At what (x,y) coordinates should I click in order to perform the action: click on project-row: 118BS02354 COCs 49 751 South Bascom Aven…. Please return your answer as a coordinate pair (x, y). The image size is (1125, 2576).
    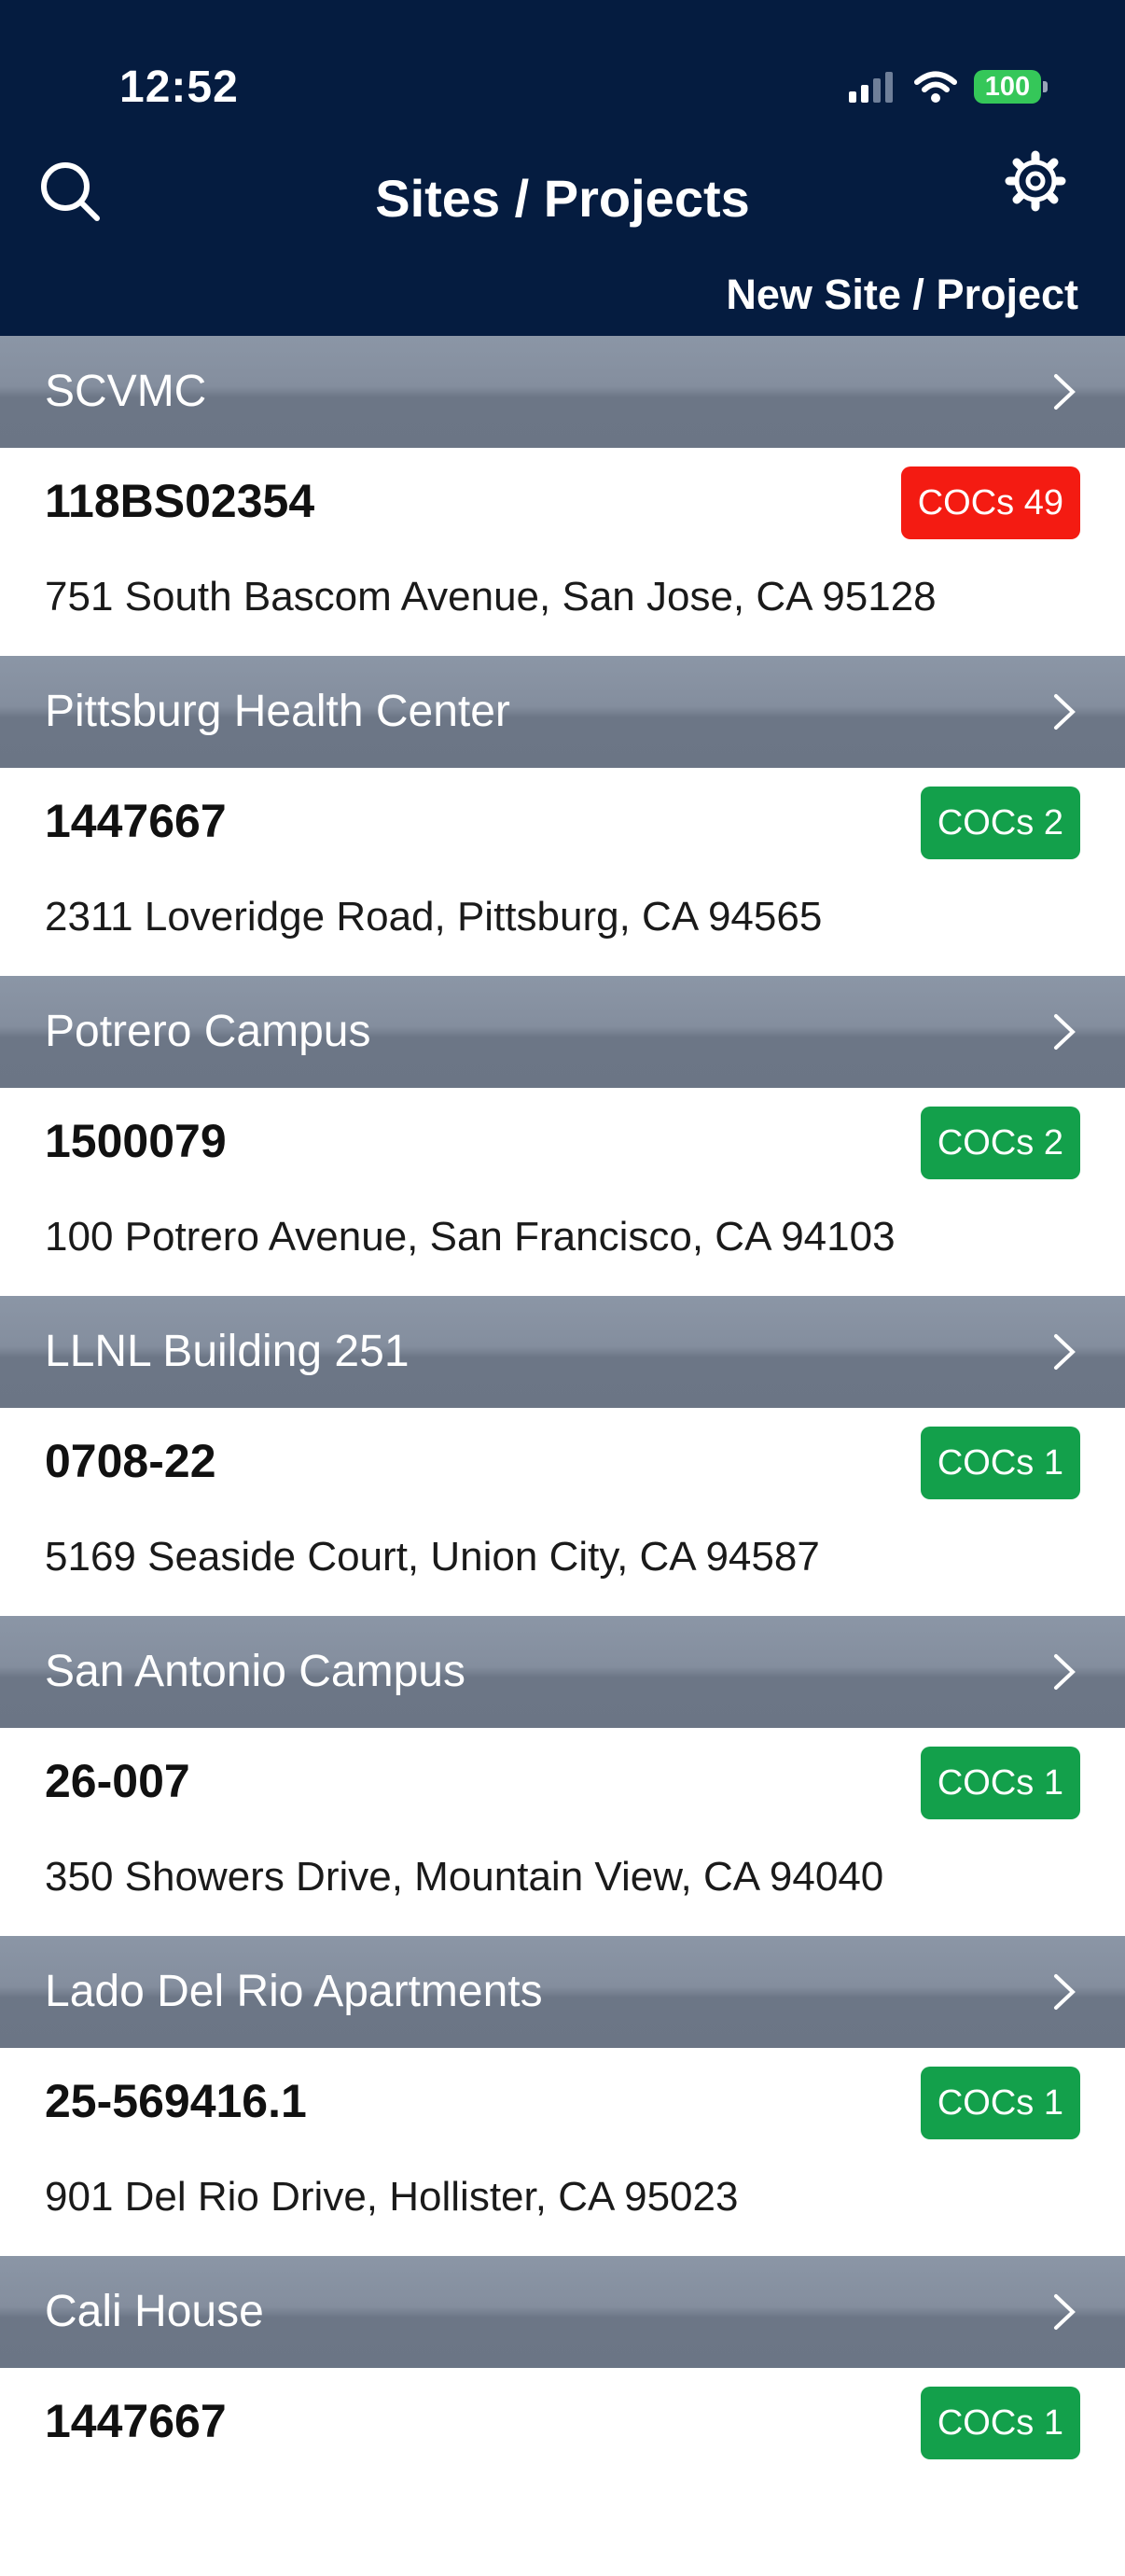
    Looking at the image, I should click on (562, 552).